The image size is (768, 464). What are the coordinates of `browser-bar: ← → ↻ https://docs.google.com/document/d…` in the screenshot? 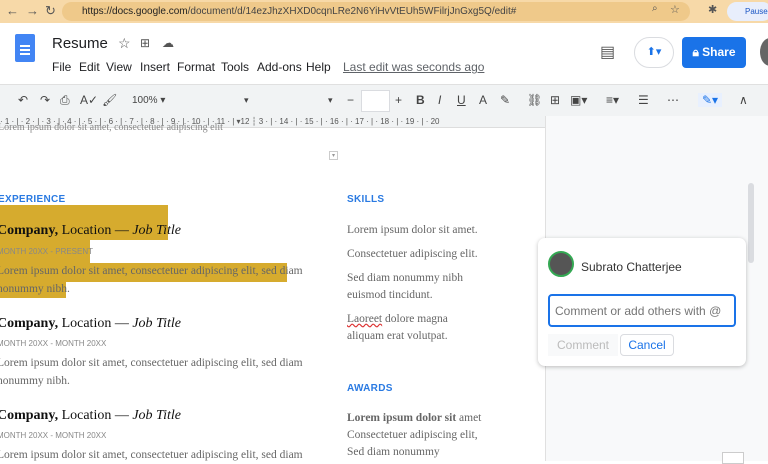 It's located at (384, 11).